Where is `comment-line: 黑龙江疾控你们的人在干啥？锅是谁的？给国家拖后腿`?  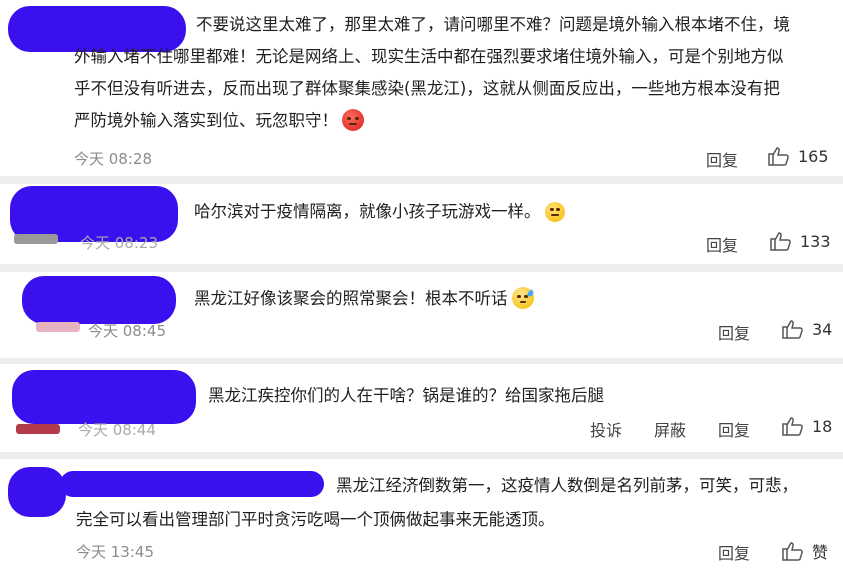 comment-line: 黑龙江疾控你们的人在干啥？锅是谁的？给国家拖后腿 is located at coordinates (406, 395).